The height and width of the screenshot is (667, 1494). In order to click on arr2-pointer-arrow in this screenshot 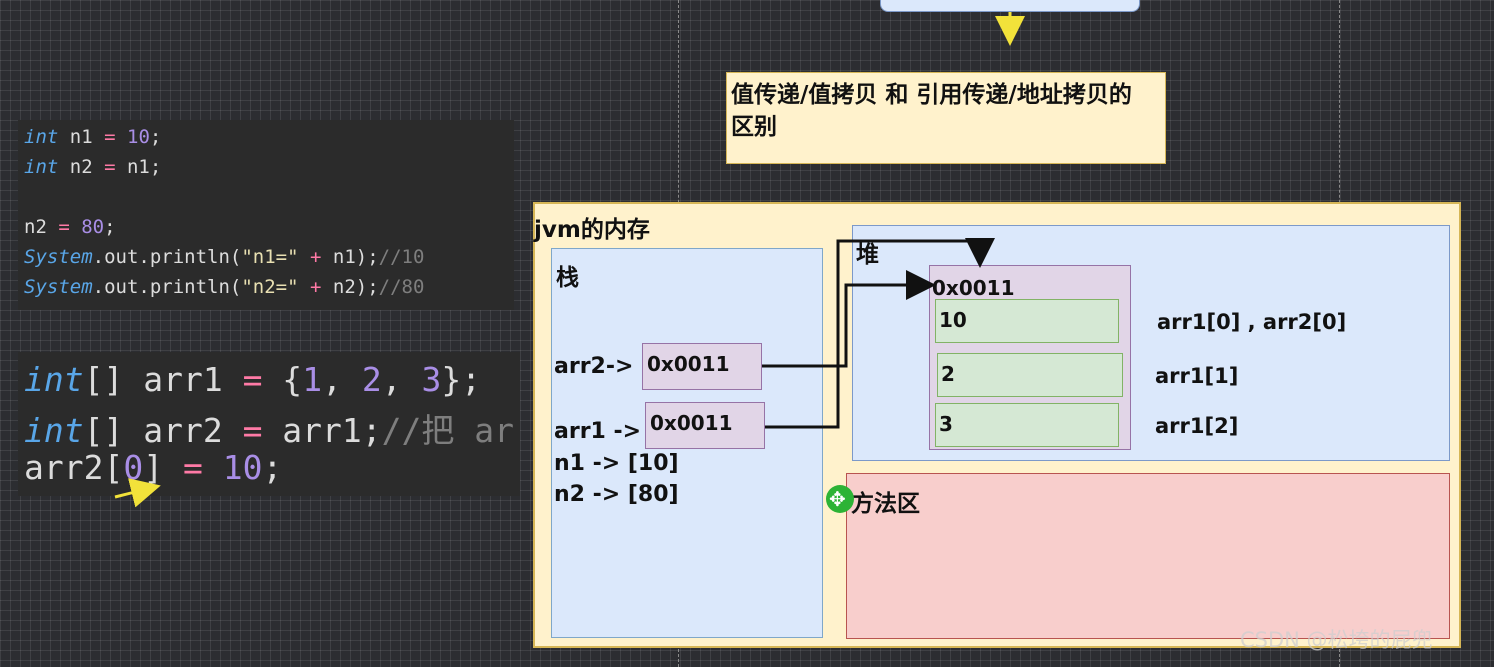, I will do `click(849, 319)`.